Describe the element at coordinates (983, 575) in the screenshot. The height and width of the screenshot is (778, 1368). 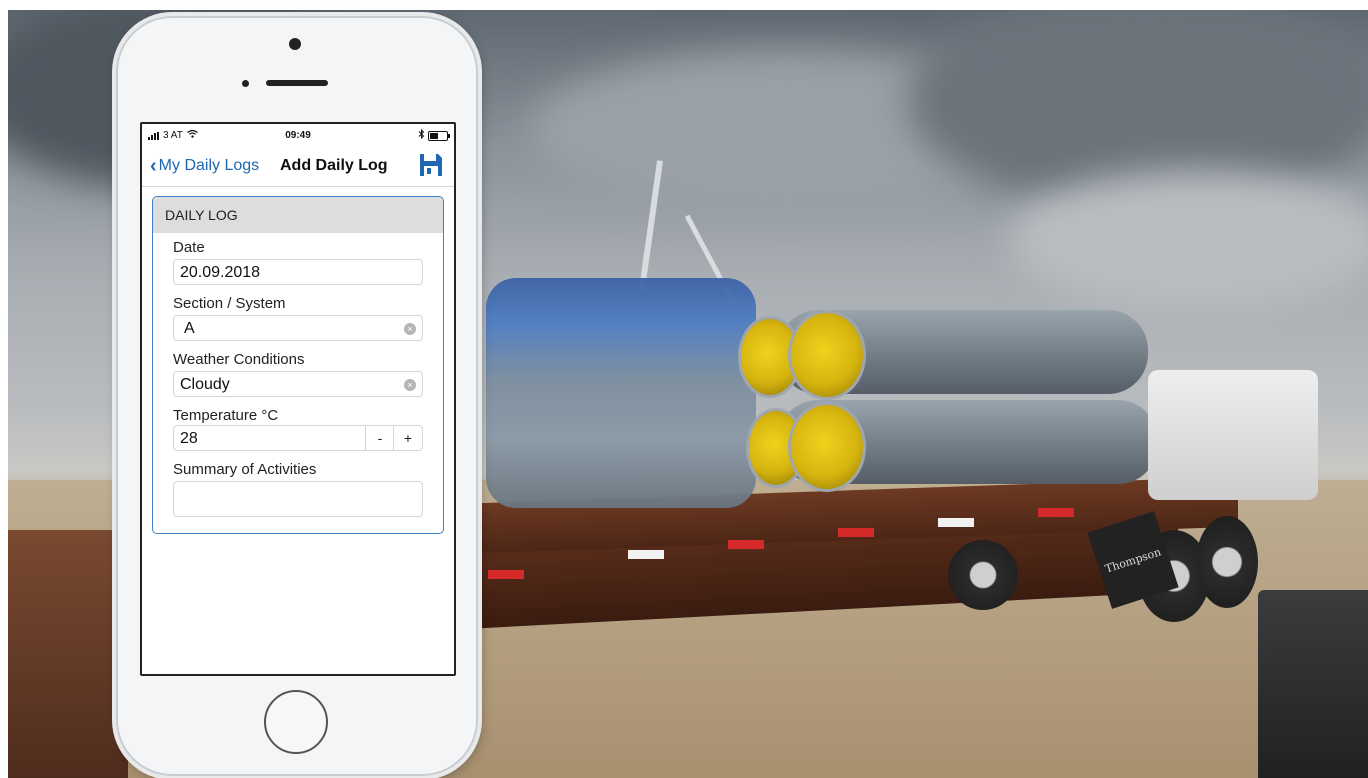
I see `trailer-wheel` at that location.